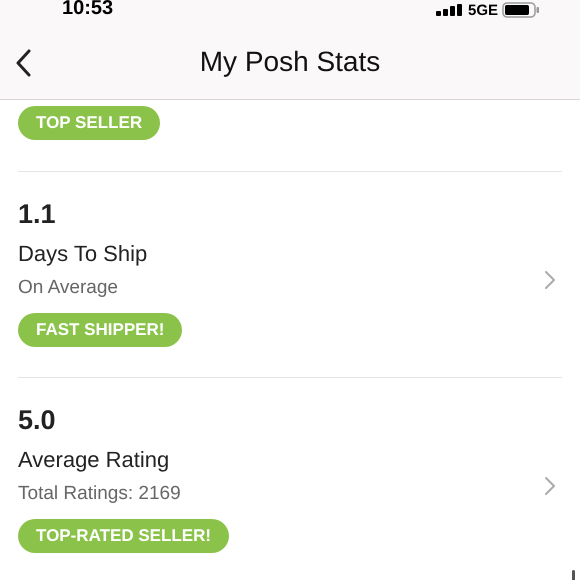 This screenshot has height=580, width=580. I want to click on stat-detail: Total Ratings: 2169, so click(99, 494).